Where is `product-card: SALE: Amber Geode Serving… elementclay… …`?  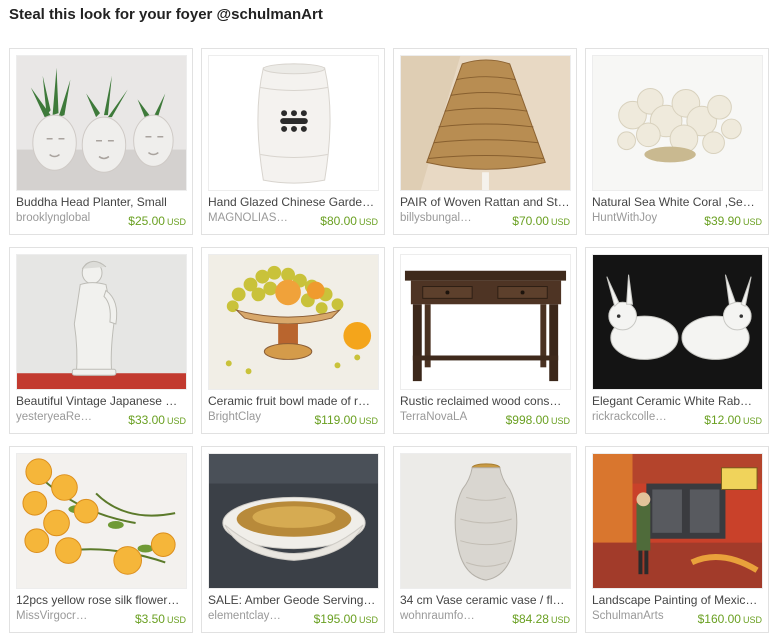
product-card: SALE: Amber Geode Serving… elementclay… … is located at coordinates (293, 539).